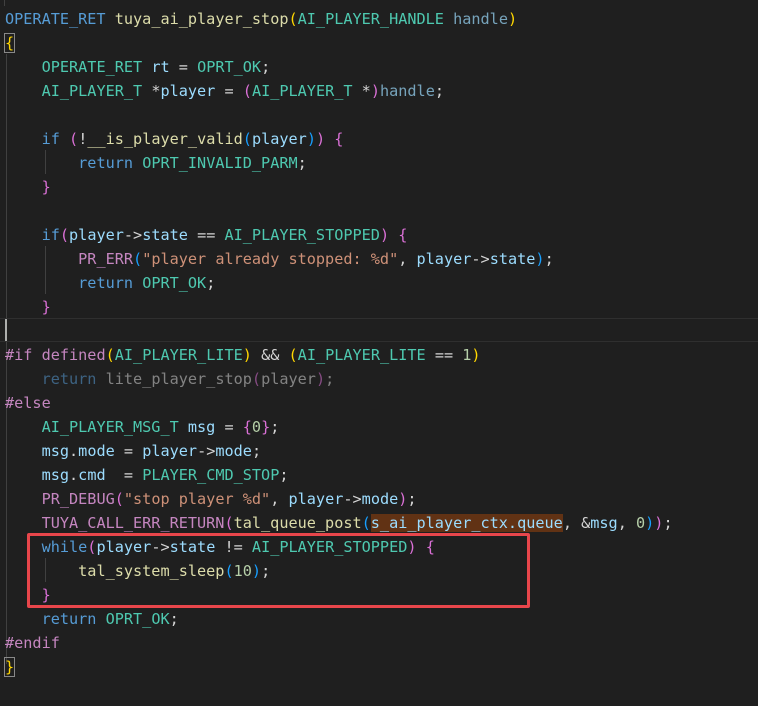  What do you see at coordinates (381, 643) in the screenshot?
I see `code-line: #endif` at bounding box center [381, 643].